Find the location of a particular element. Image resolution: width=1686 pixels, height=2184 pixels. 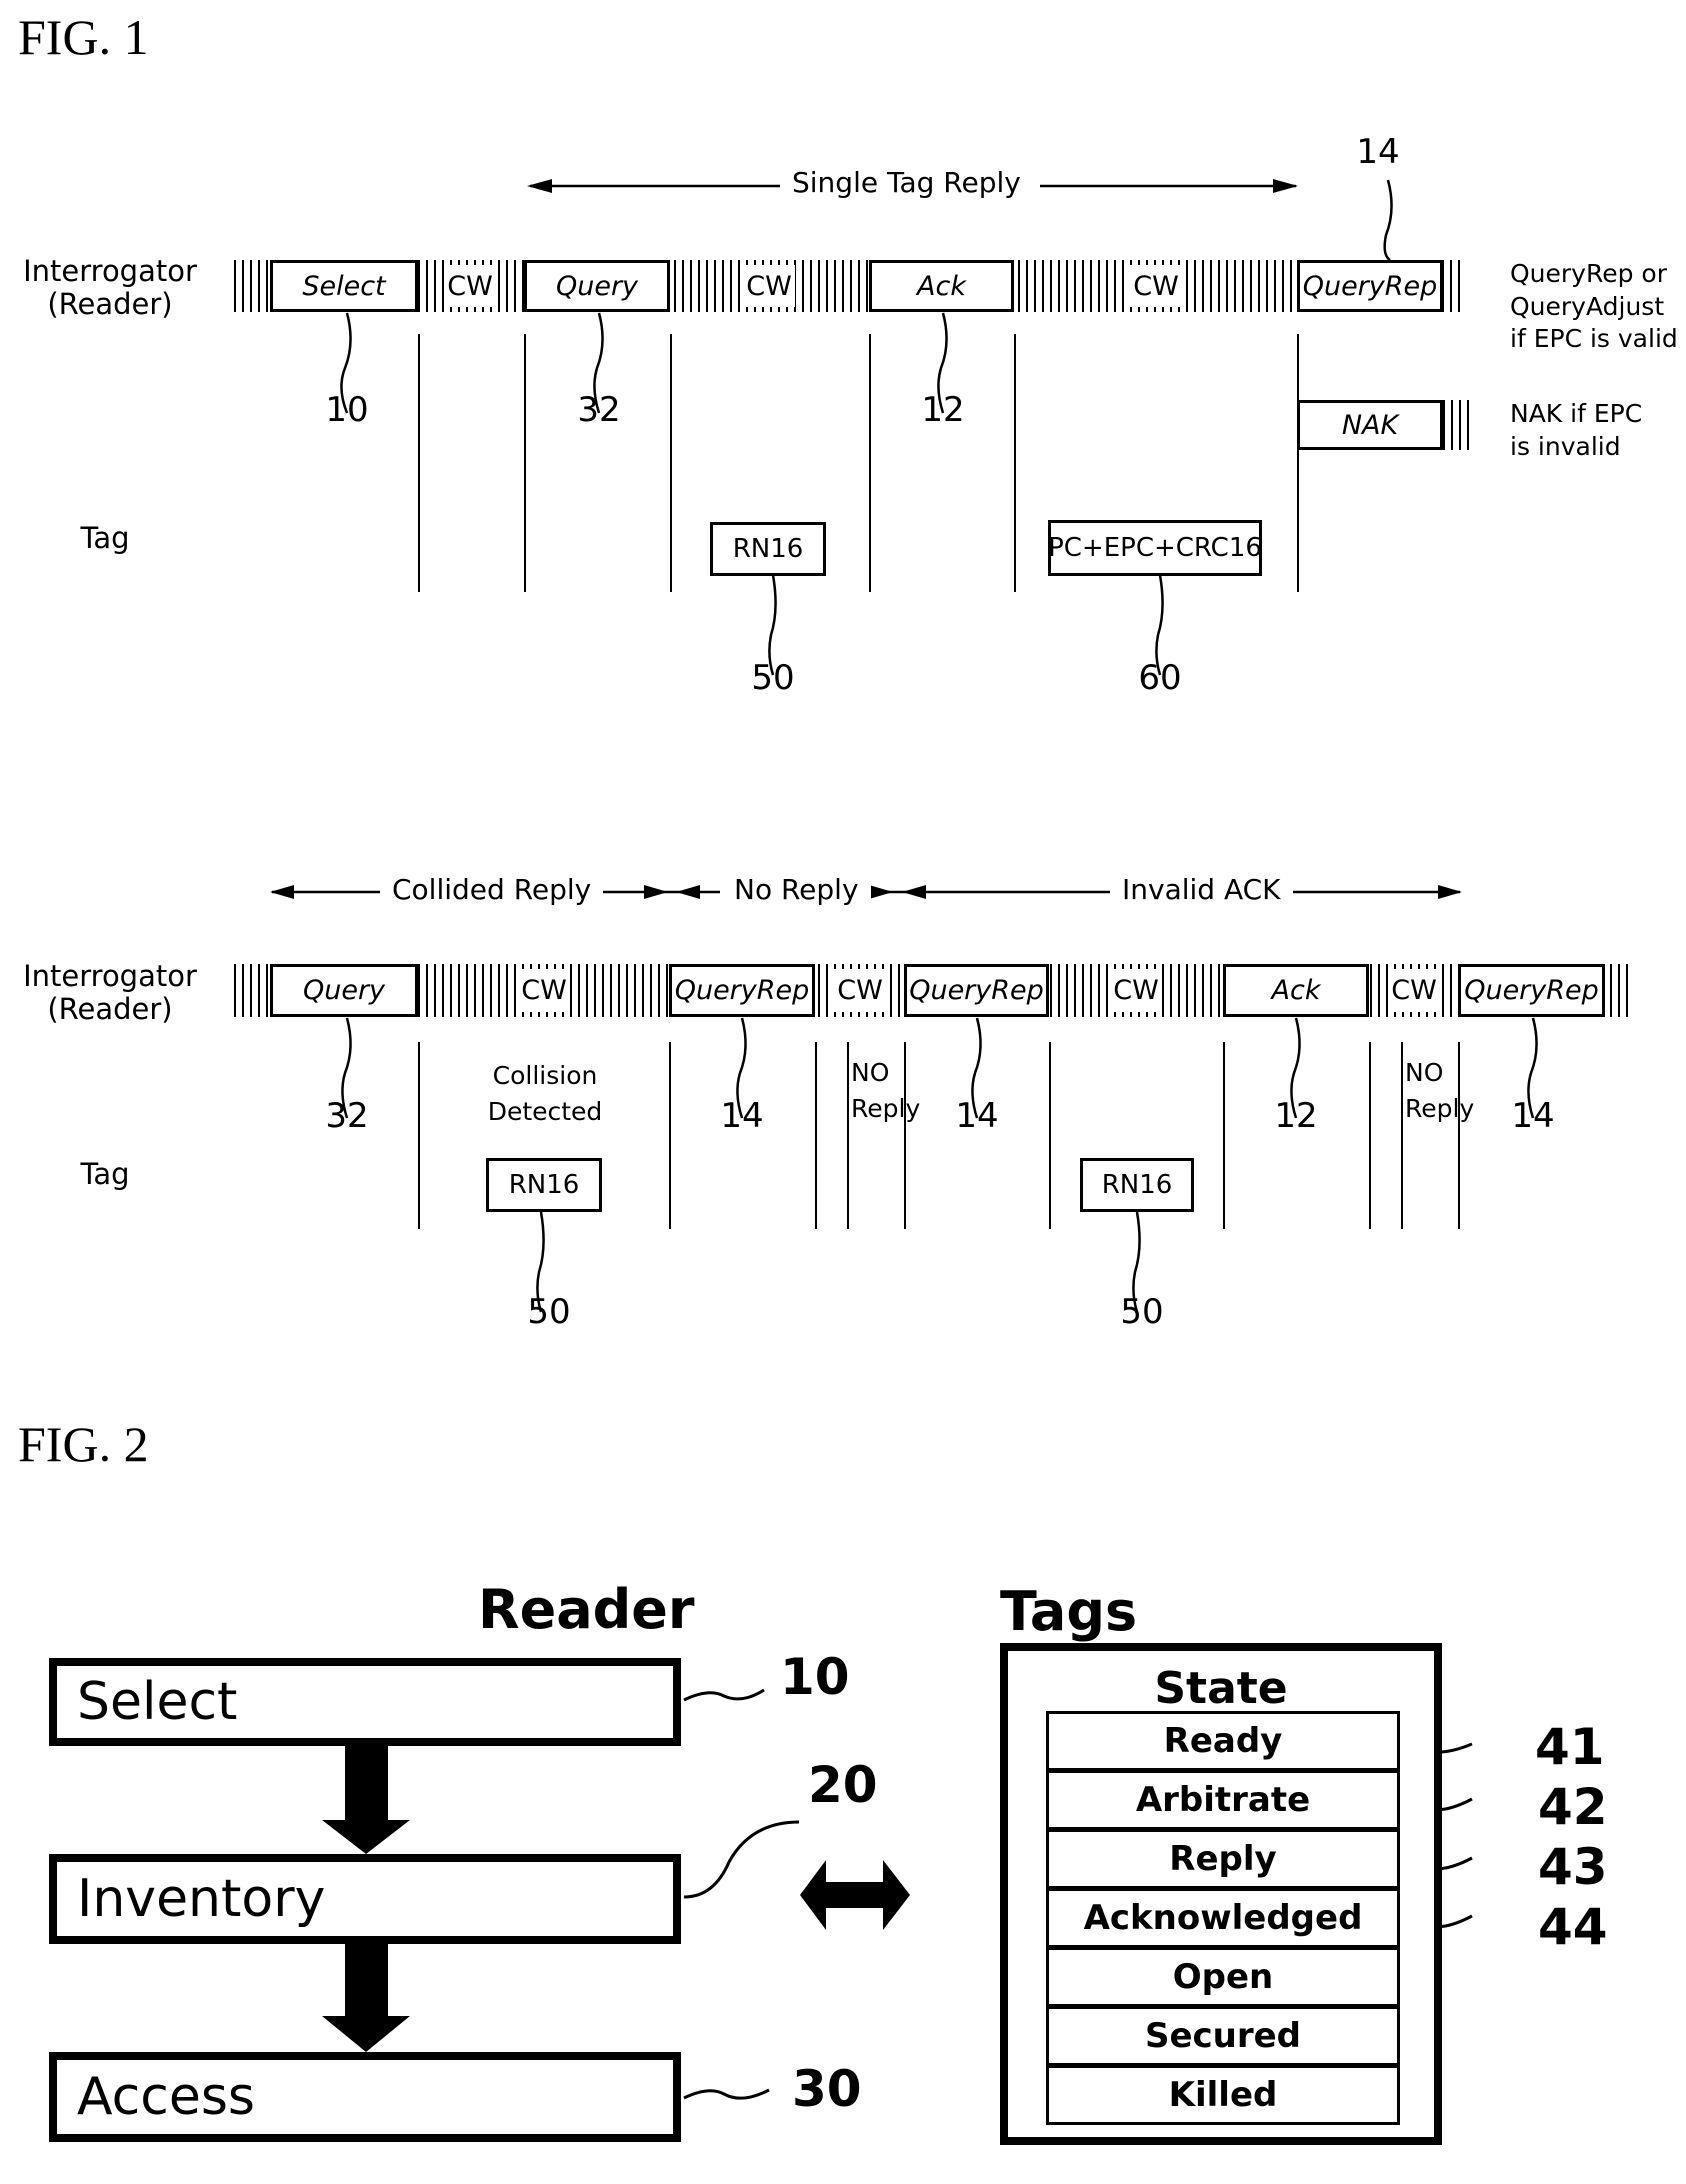

state-secured: Secured is located at coordinates (1223, 2036).